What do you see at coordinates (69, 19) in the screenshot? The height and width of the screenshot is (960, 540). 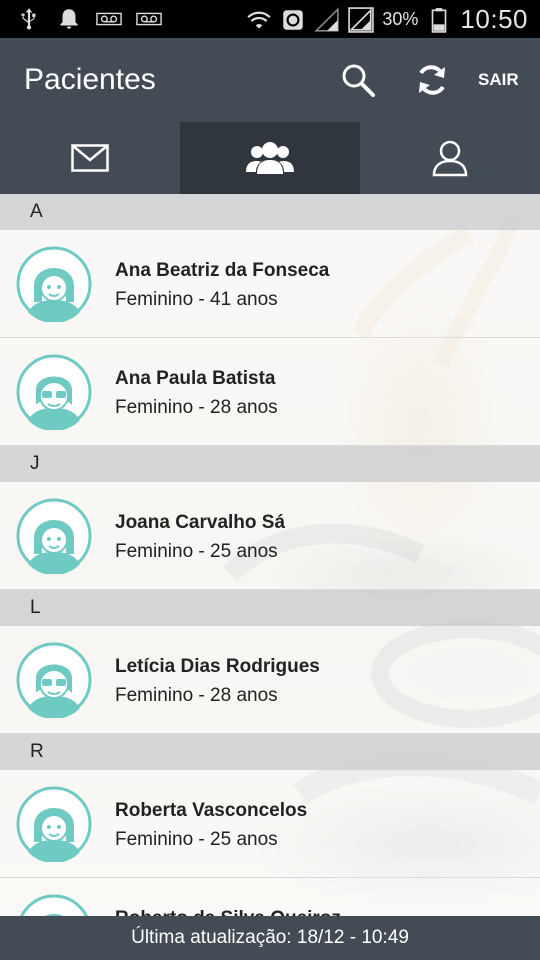 I see `bell-icon` at bounding box center [69, 19].